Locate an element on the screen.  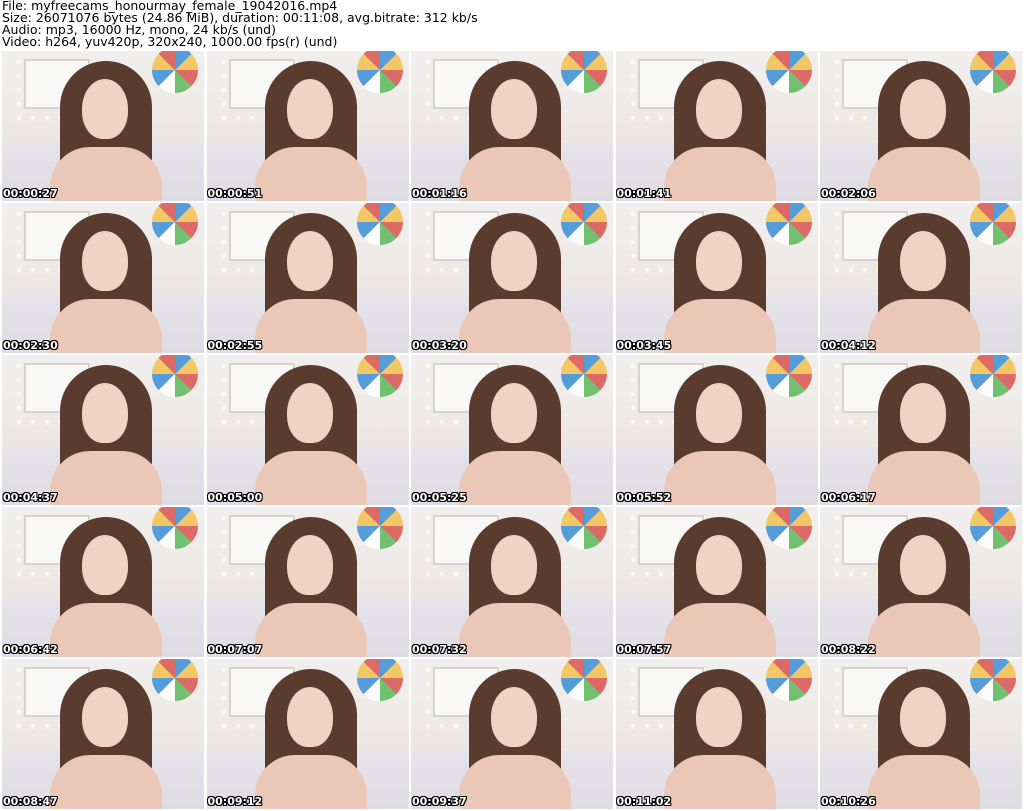
video-thumbnail: 00:05:25 is located at coordinates (512, 430).